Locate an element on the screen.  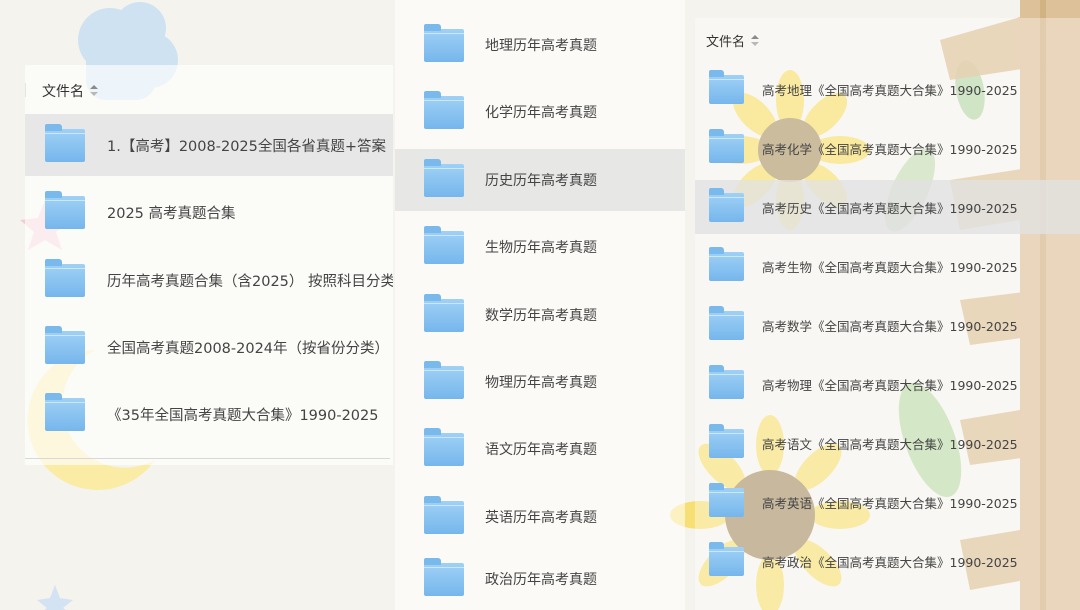
list-item: 高考生物《全国高考真题大合集》1990-2025 is located at coordinates (887, 266).